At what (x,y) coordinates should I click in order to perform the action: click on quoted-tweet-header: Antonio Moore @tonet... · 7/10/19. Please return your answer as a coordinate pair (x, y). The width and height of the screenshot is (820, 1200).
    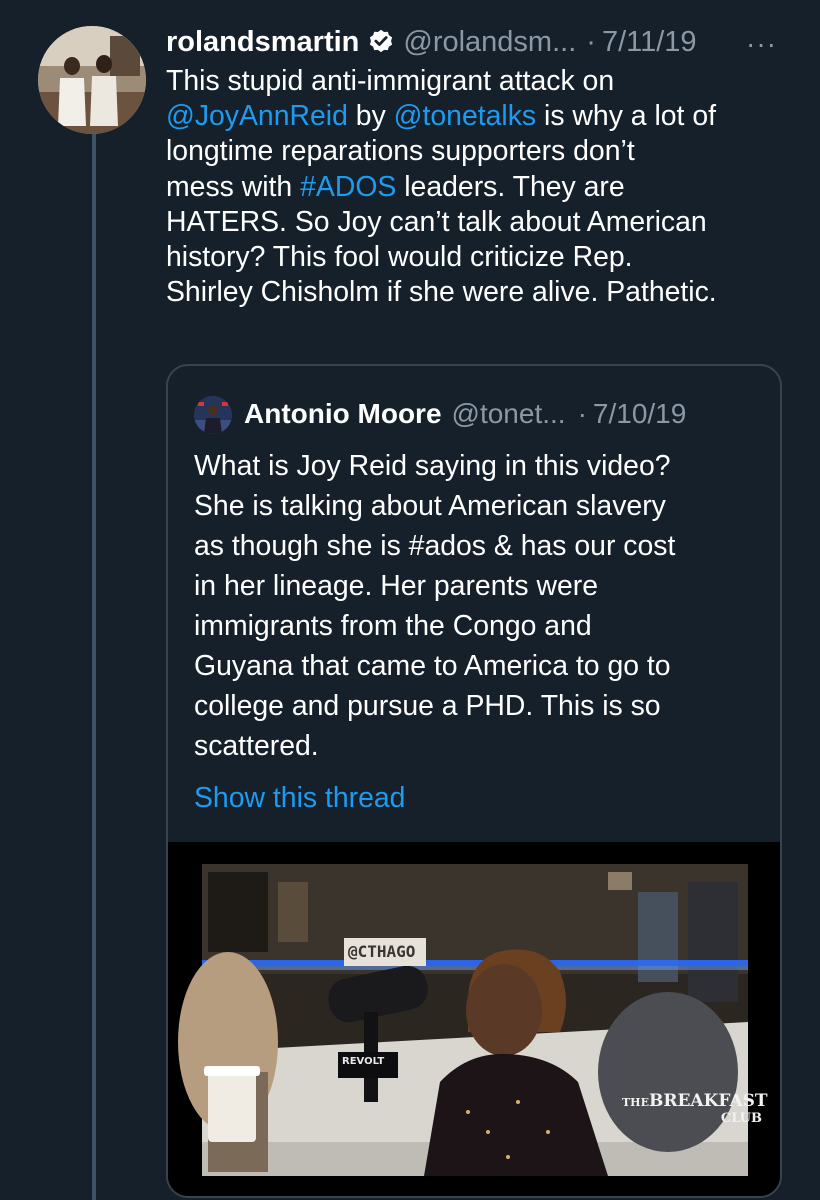
    Looking at the image, I should click on (465, 414).